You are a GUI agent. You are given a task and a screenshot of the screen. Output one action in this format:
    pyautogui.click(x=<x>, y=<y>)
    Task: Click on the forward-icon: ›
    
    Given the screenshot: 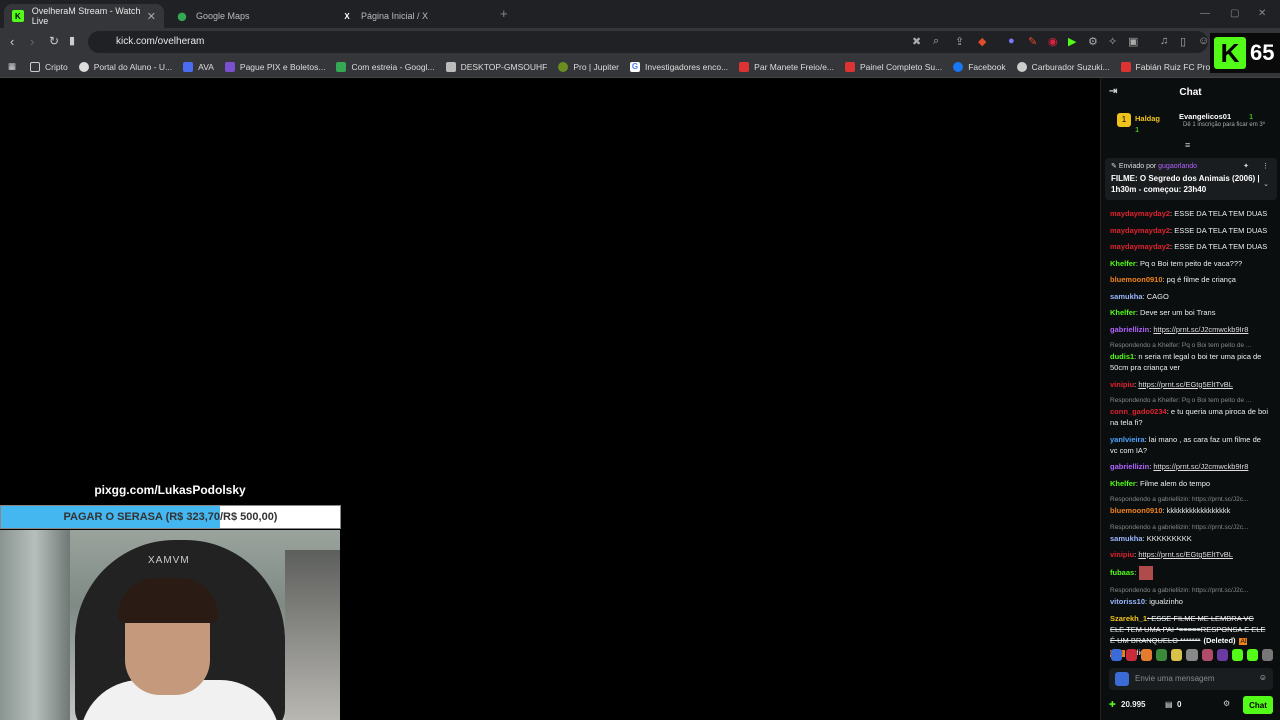 What is the action you would take?
    pyautogui.click(x=32, y=41)
    